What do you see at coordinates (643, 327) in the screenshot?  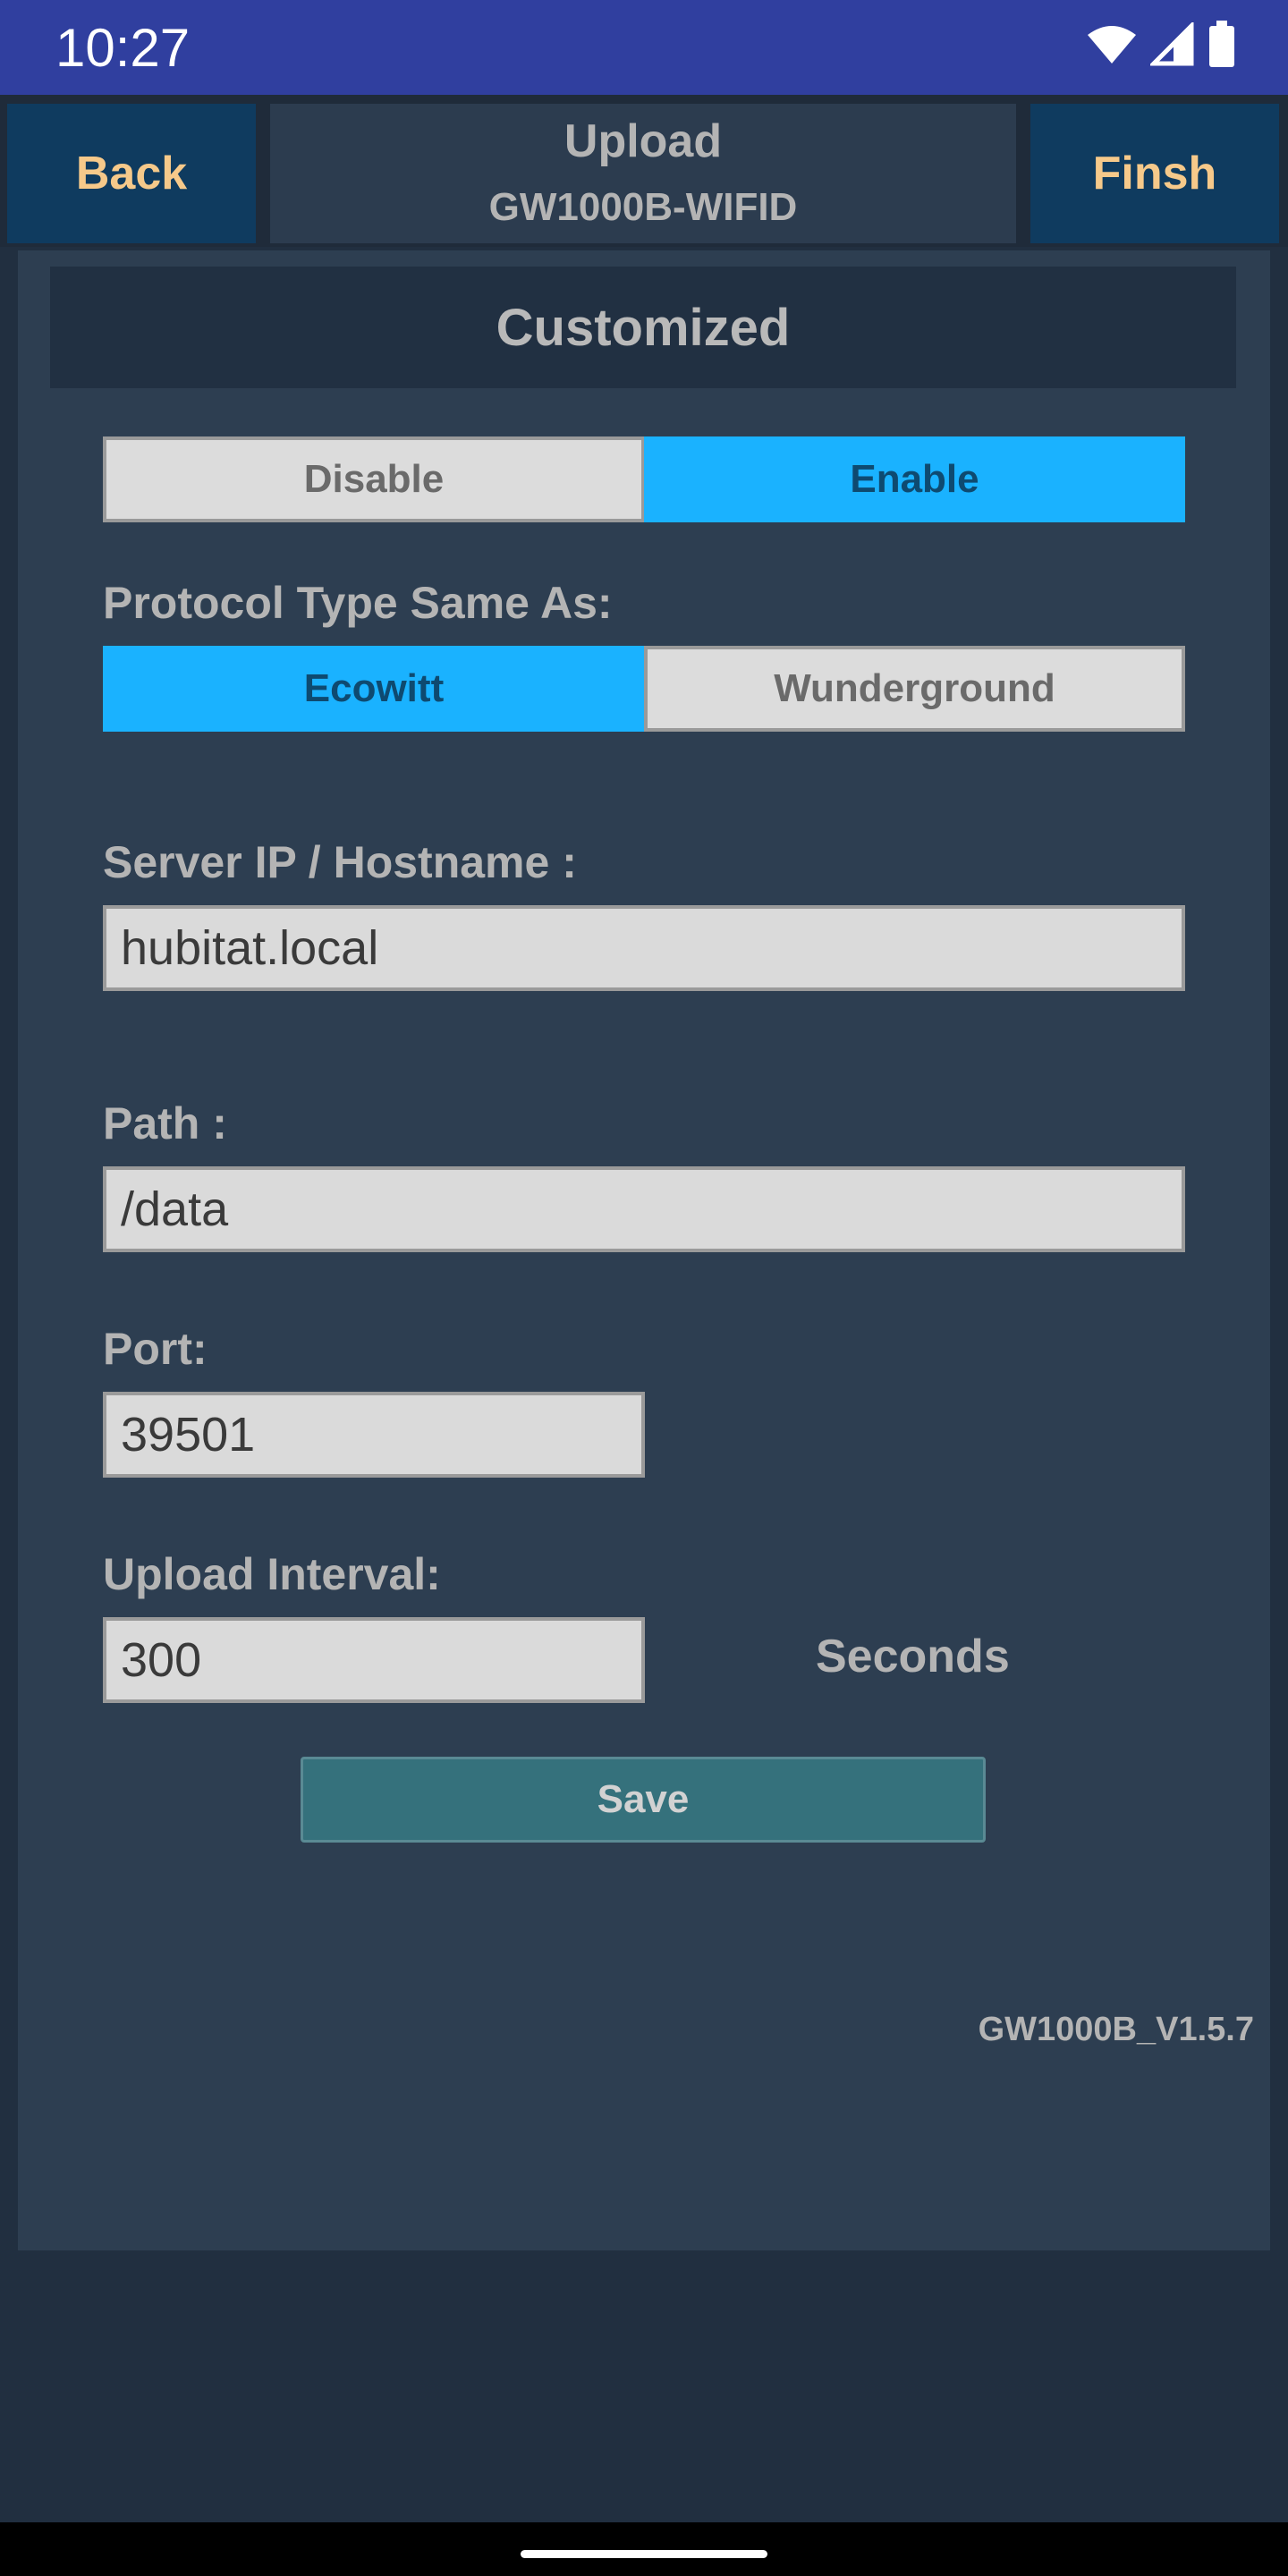 I see `section-title: Customized` at bounding box center [643, 327].